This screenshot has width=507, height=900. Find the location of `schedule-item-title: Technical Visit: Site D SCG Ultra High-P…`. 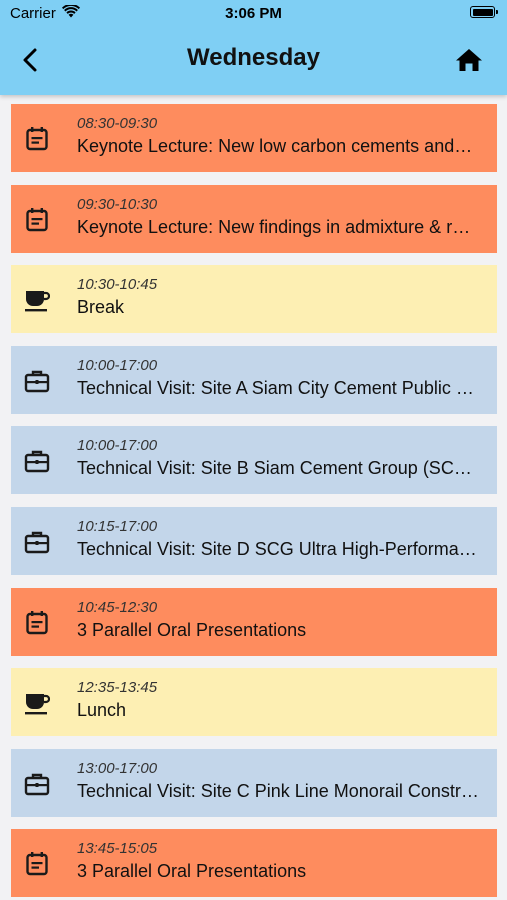

schedule-item-title: Technical Visit: Site D SCG Ultra High-P… is located at coordinates (277, 548).